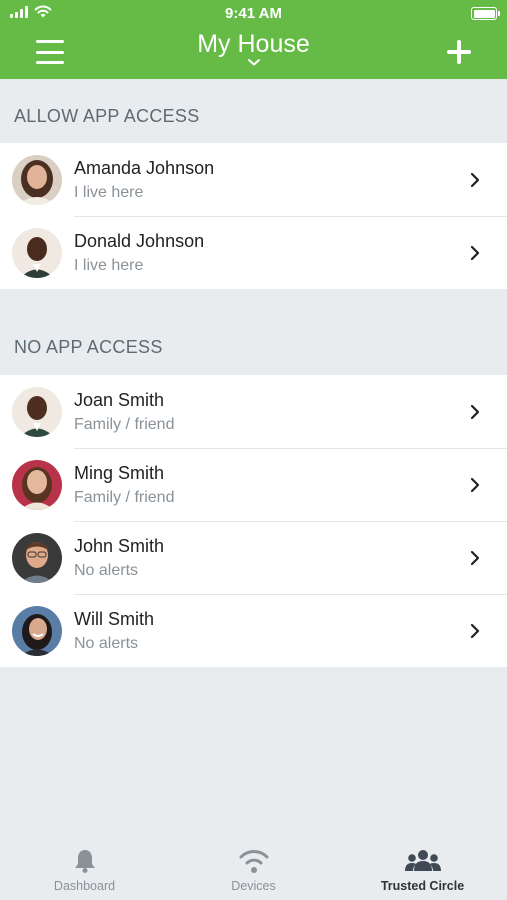 The image size is (507, 900). What do you see at coordinates (119, 399) in the screenshot?
I see `person-name: Joan Smith` at bounding box center [119, 399].